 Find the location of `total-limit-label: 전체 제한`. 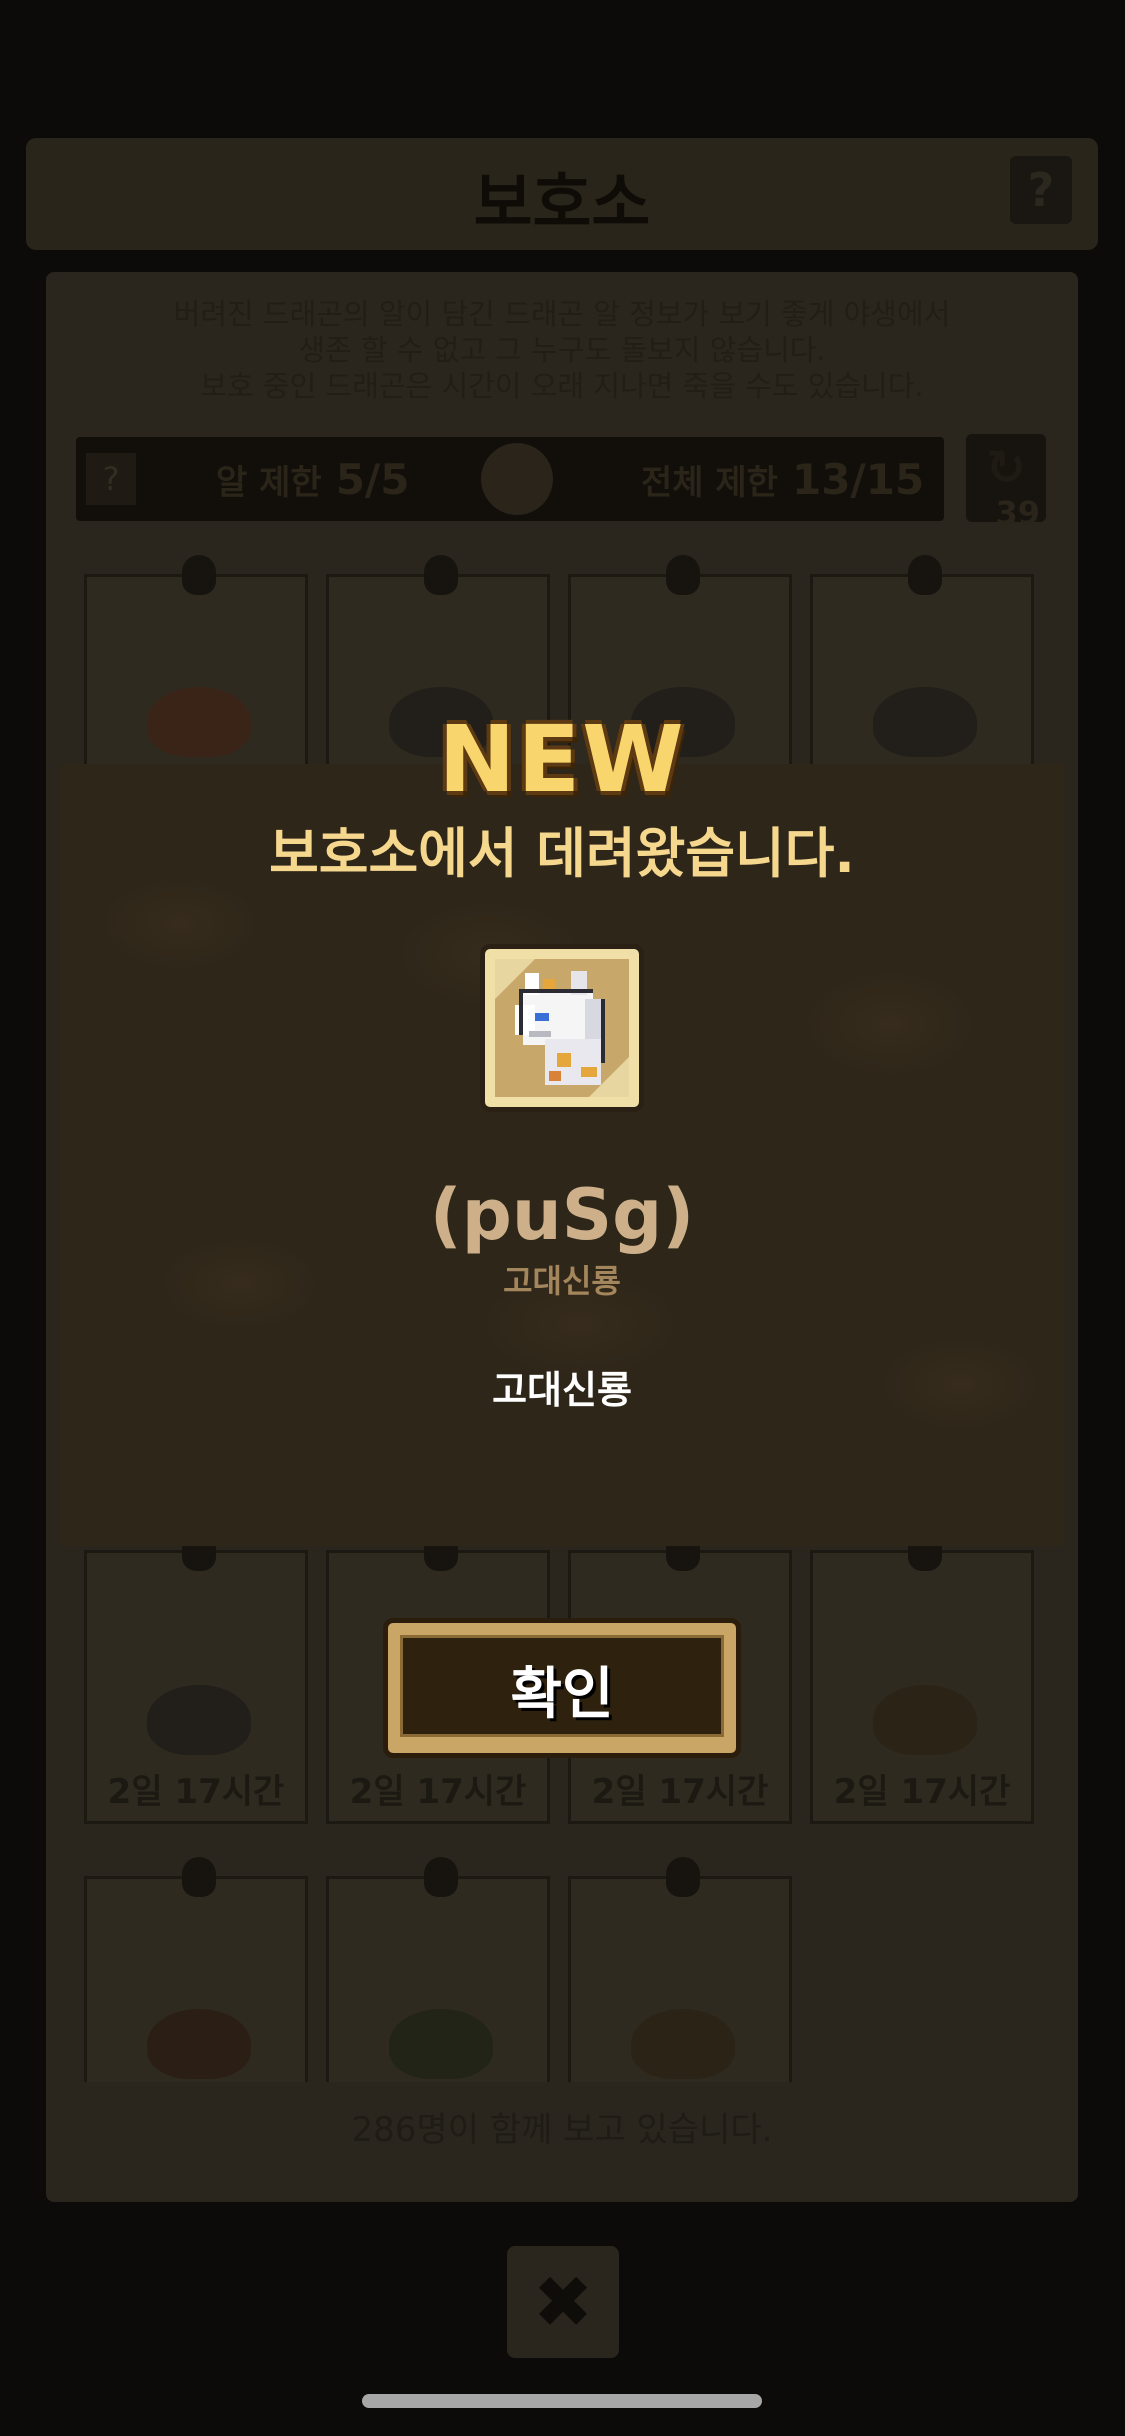

total-limit-label: 전체 제한 is located at coordinates (709, 483).